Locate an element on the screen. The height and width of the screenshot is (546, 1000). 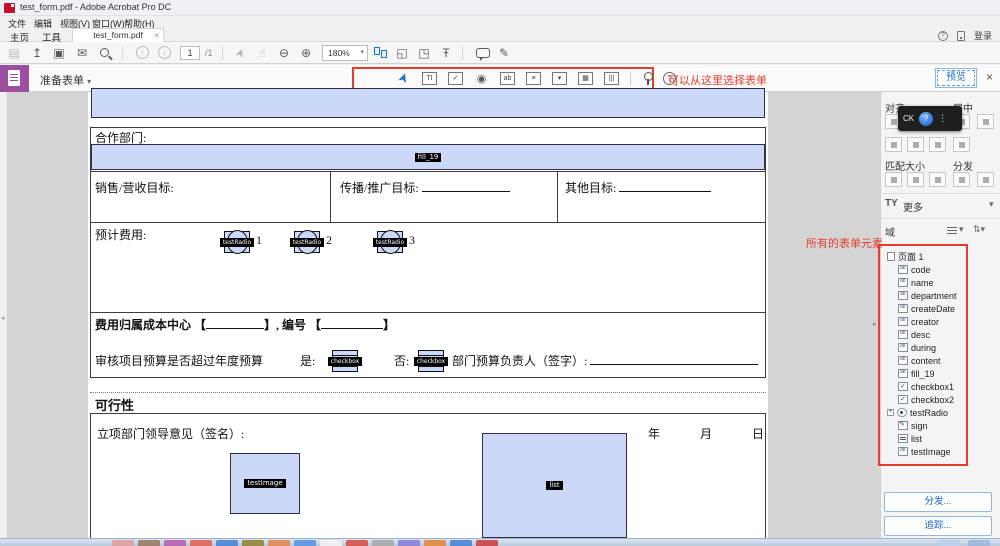
radio-field-1: testRadio is located at coordinates (237, 242).